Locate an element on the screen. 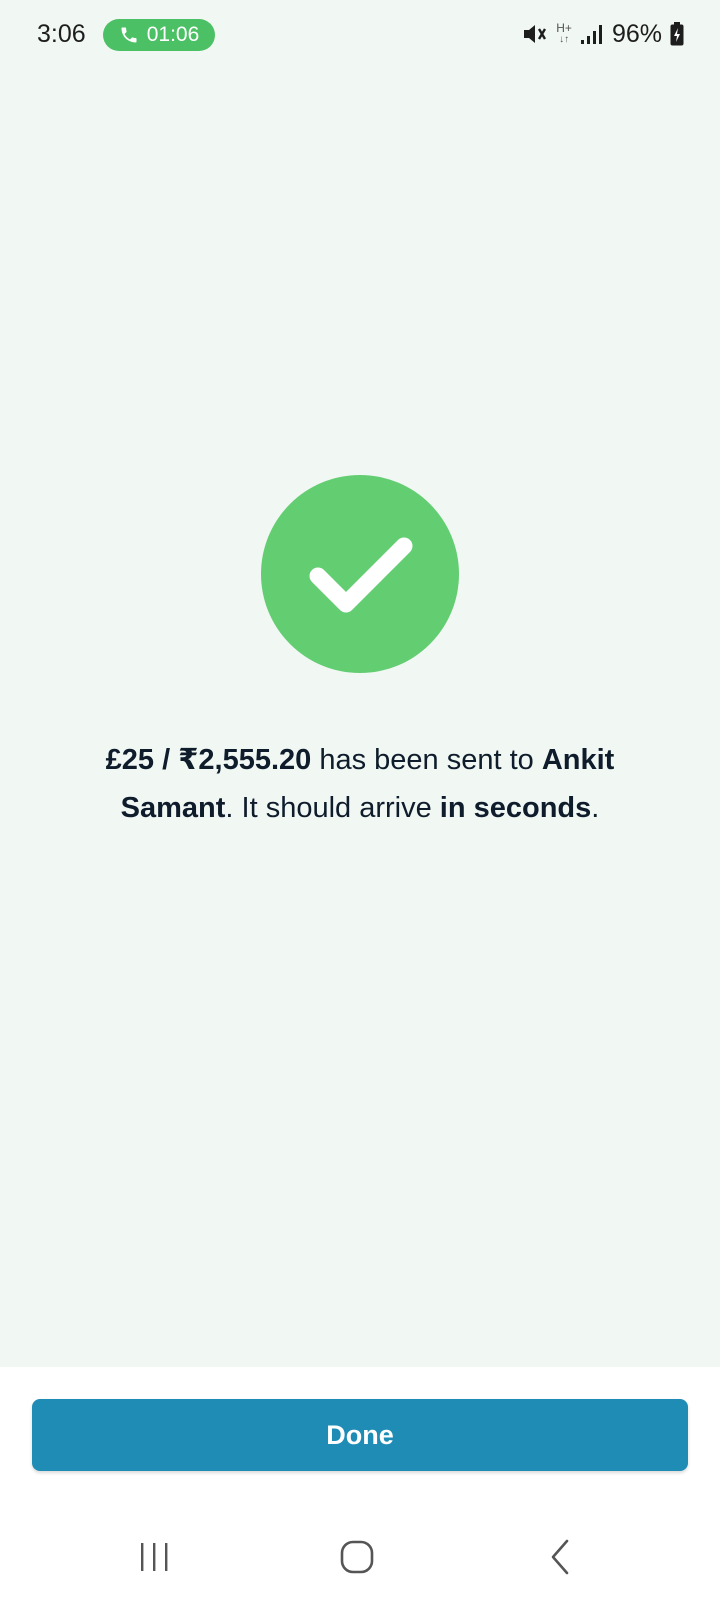 This screenshot has width=720, height=1600. system-nav-bar is located at coordinates (360, 1555).